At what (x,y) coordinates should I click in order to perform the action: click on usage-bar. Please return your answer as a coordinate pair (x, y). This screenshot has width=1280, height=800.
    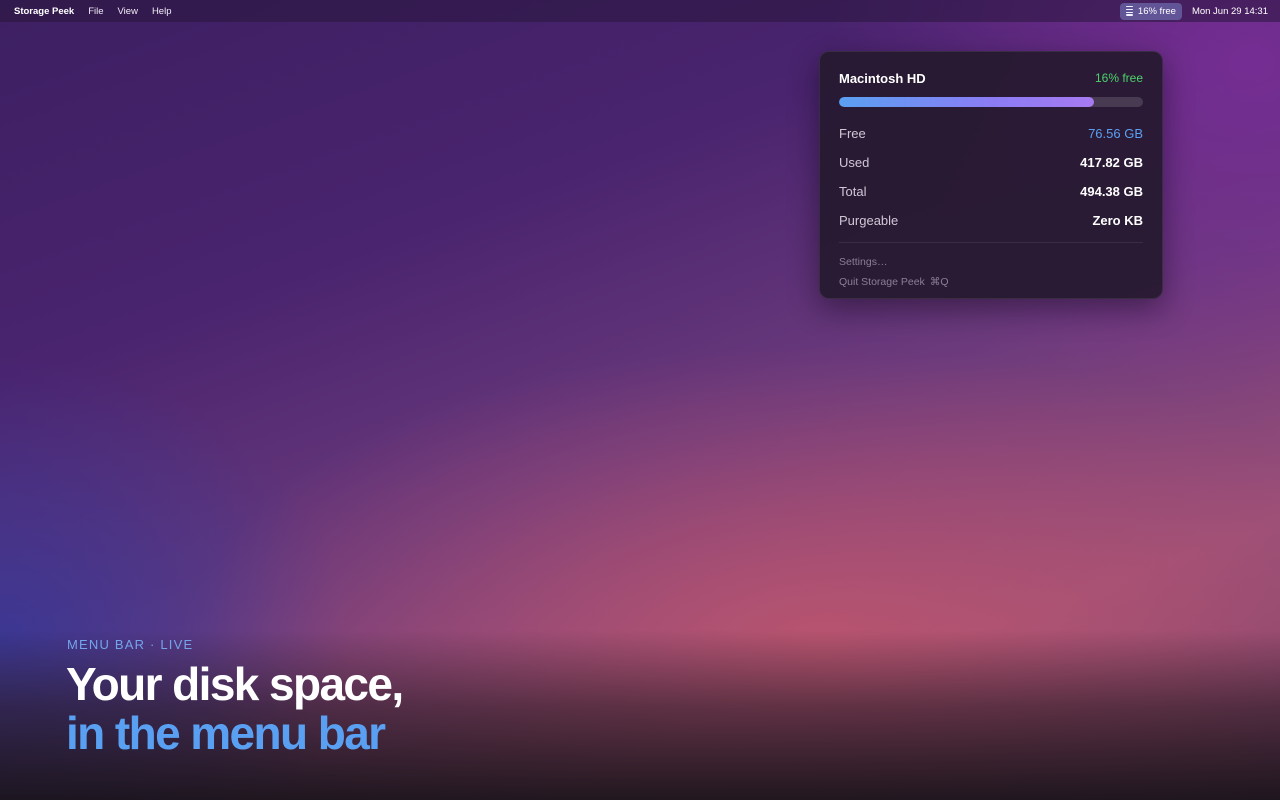
    Looking at the image, I should click on (991, 102).